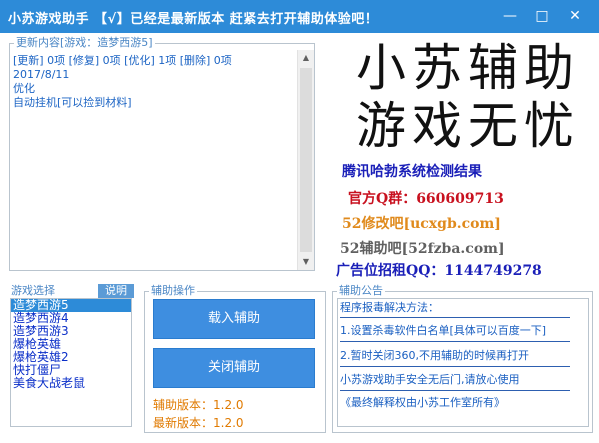  I want to click on maximize-button: □, so click(542, 16).